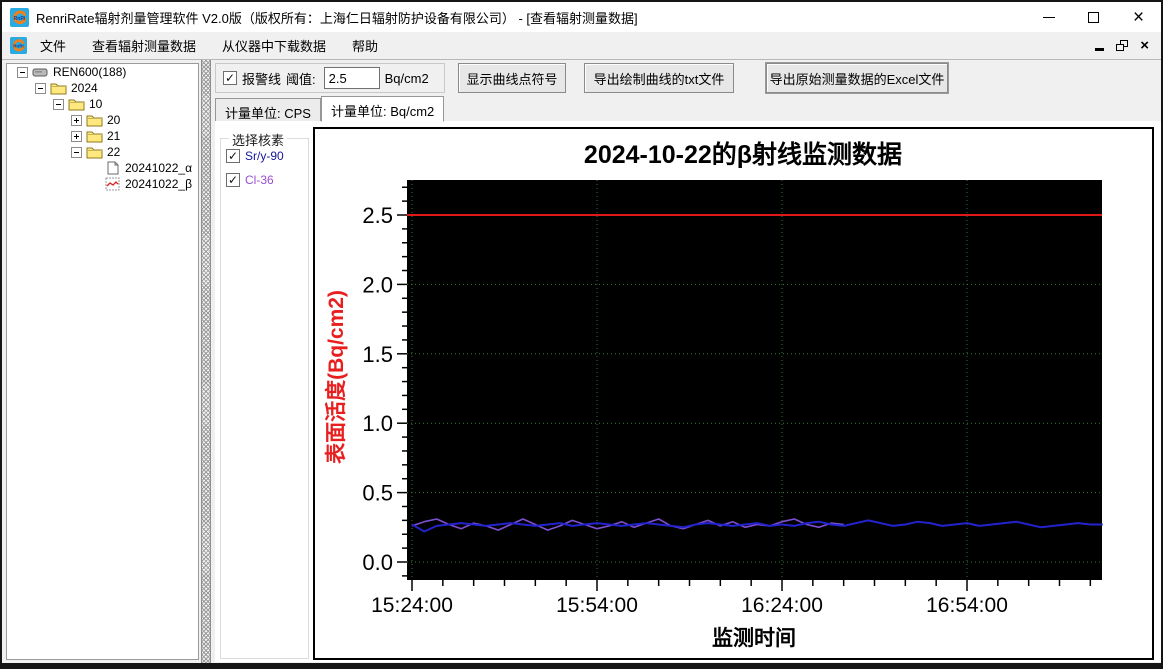 The image size is (1163, 669). Describe the element at coordinates (377, 354) in the screenshot. I see `y-tick-label: 1.5` at that location.